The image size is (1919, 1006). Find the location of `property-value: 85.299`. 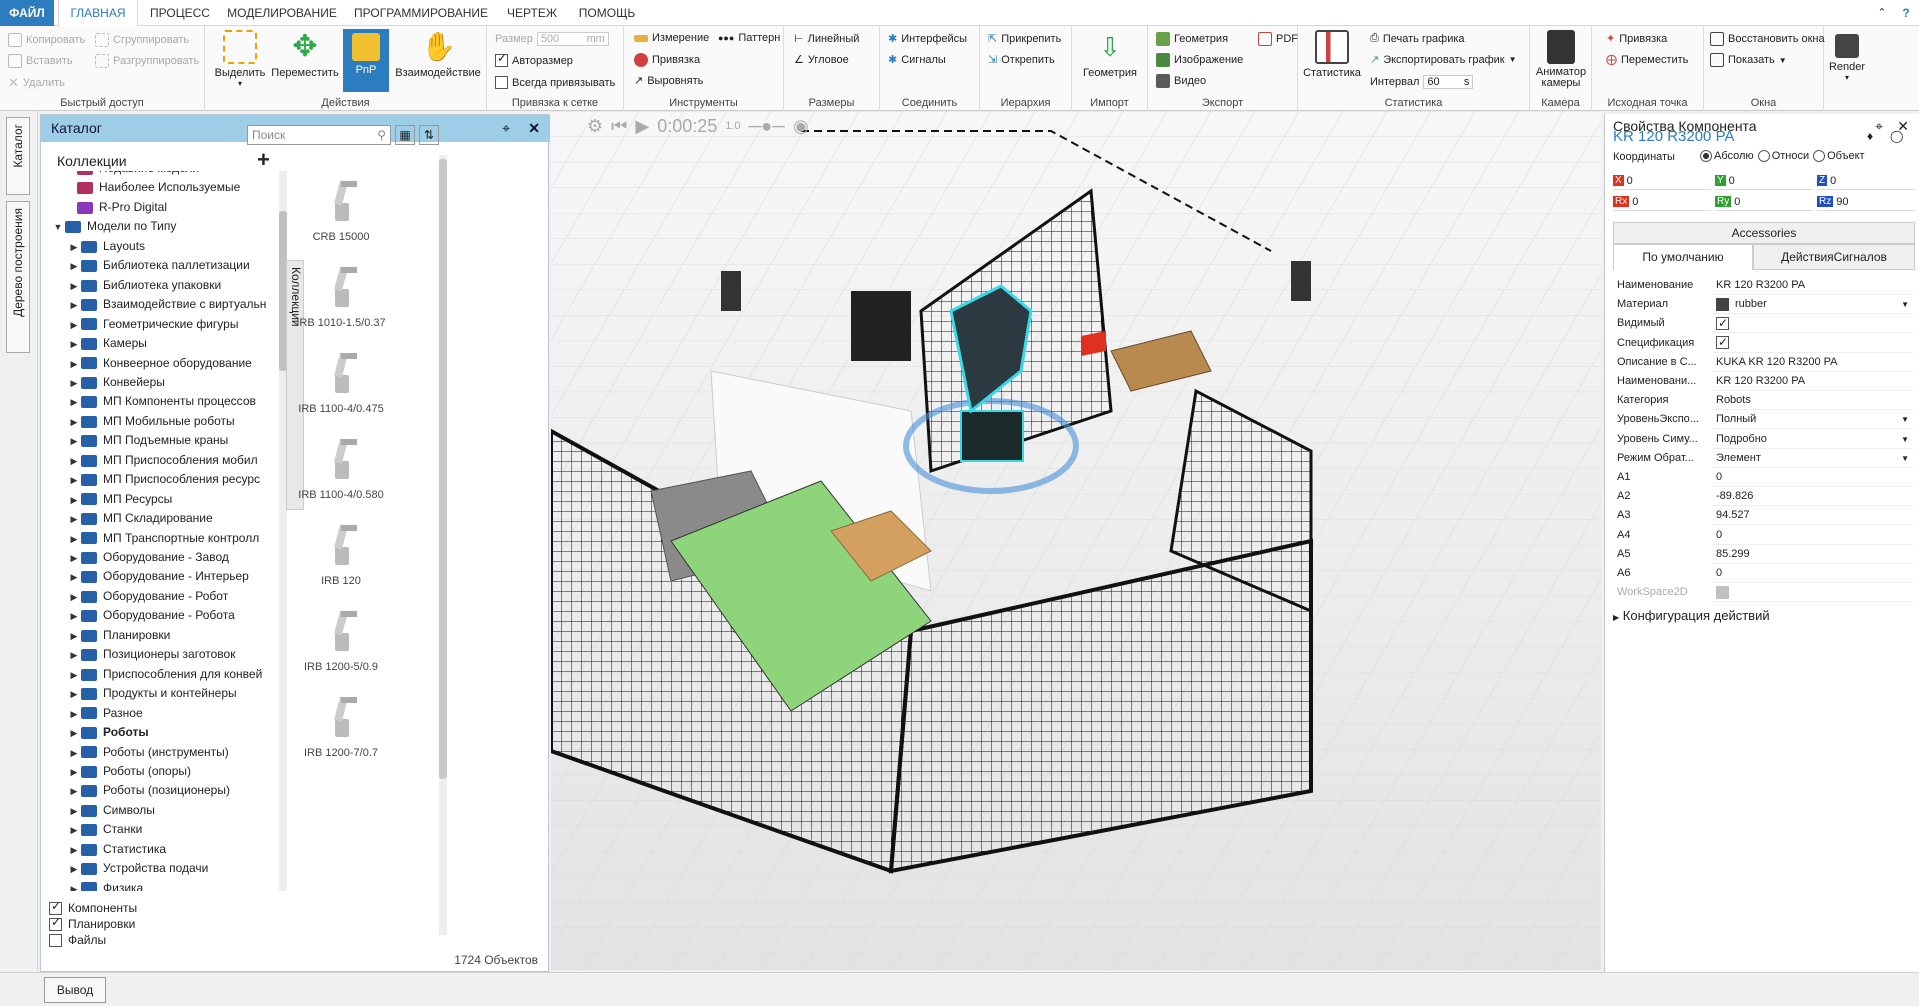

property-value: 85.299 is located at coordinates (1813, 554).